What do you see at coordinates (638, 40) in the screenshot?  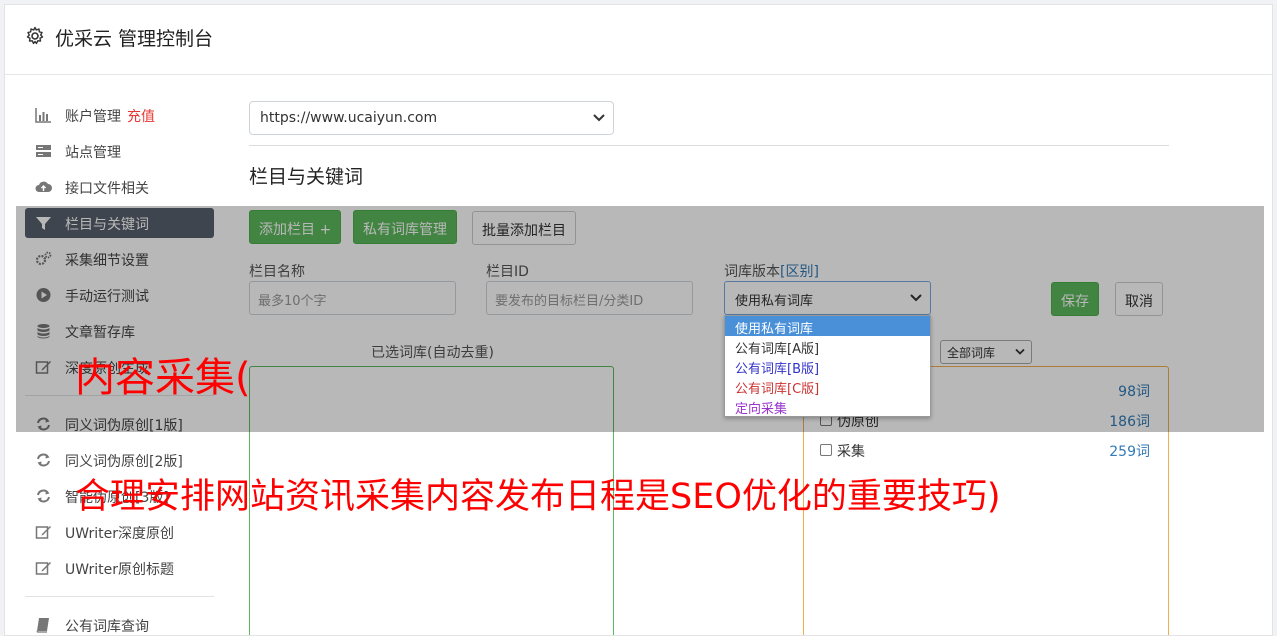 I see `top-header: 优采云 管理控制台` at bounding box center [638, 40].